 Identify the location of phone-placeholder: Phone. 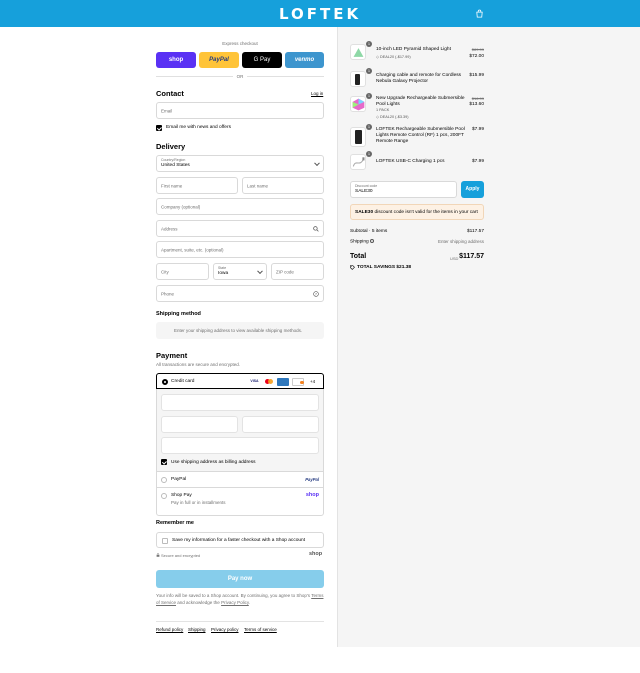
(168, 293).